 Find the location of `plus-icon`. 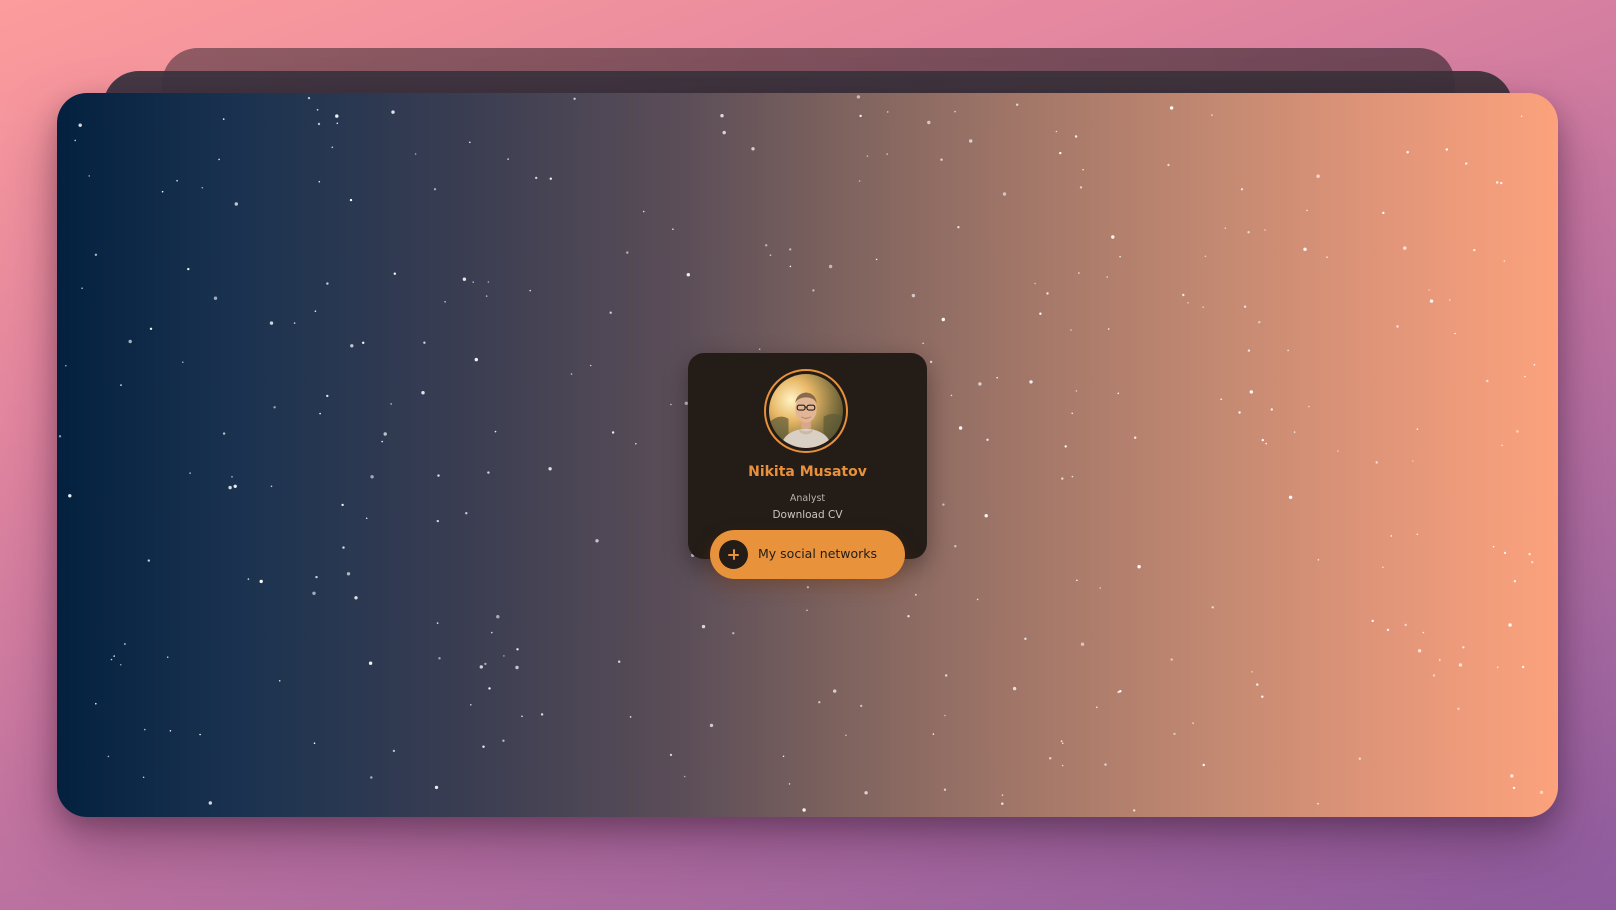

plus-icon is located at coordinates (733, 554).